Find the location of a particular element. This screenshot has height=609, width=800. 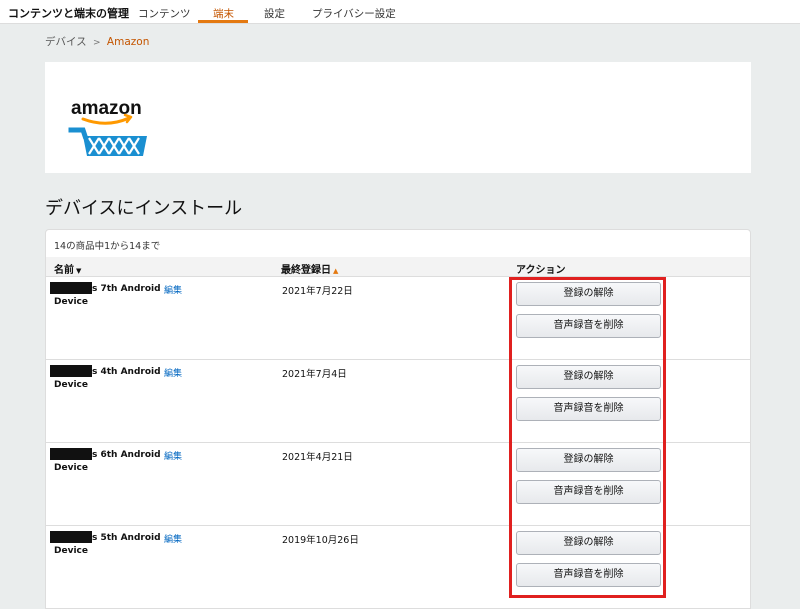

device-name: s 4th Android Device is located at coordinates (107, 378).